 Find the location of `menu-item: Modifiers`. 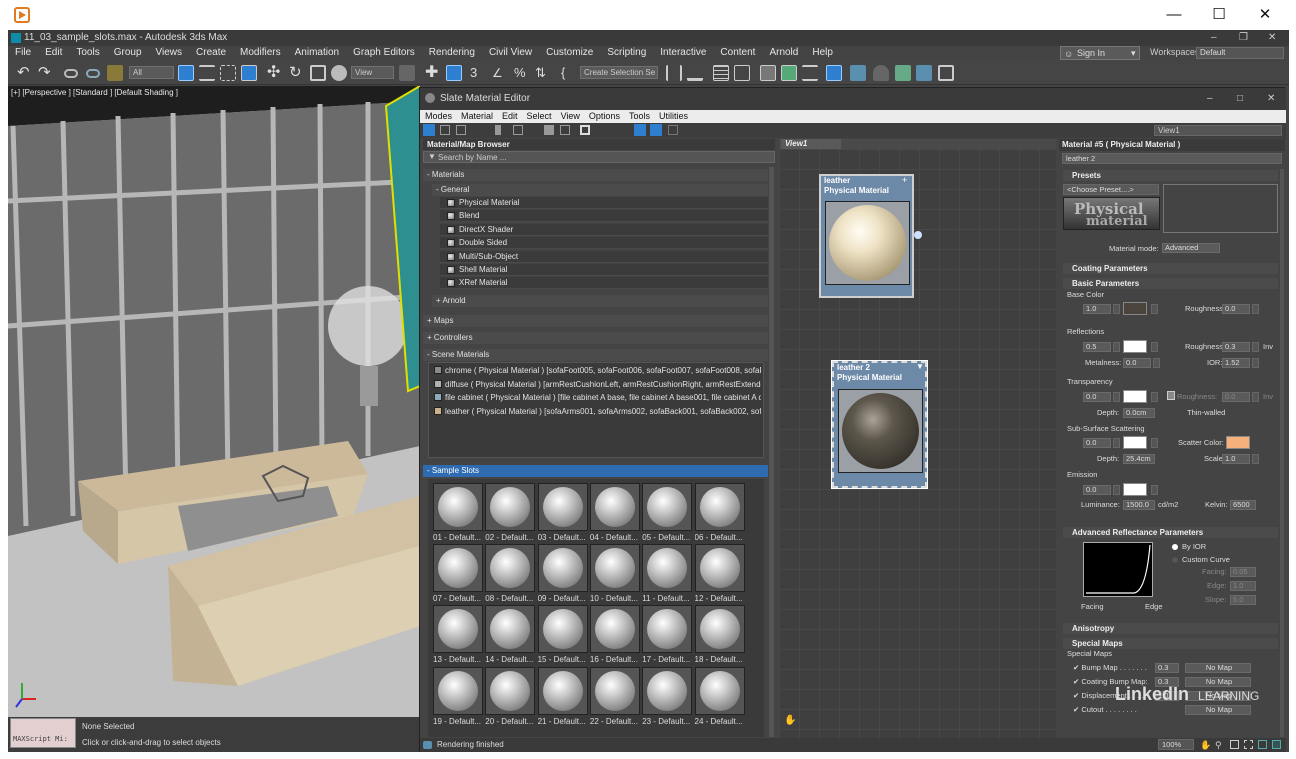

menu-item: Modifiers is located at coordinates (257, 52).